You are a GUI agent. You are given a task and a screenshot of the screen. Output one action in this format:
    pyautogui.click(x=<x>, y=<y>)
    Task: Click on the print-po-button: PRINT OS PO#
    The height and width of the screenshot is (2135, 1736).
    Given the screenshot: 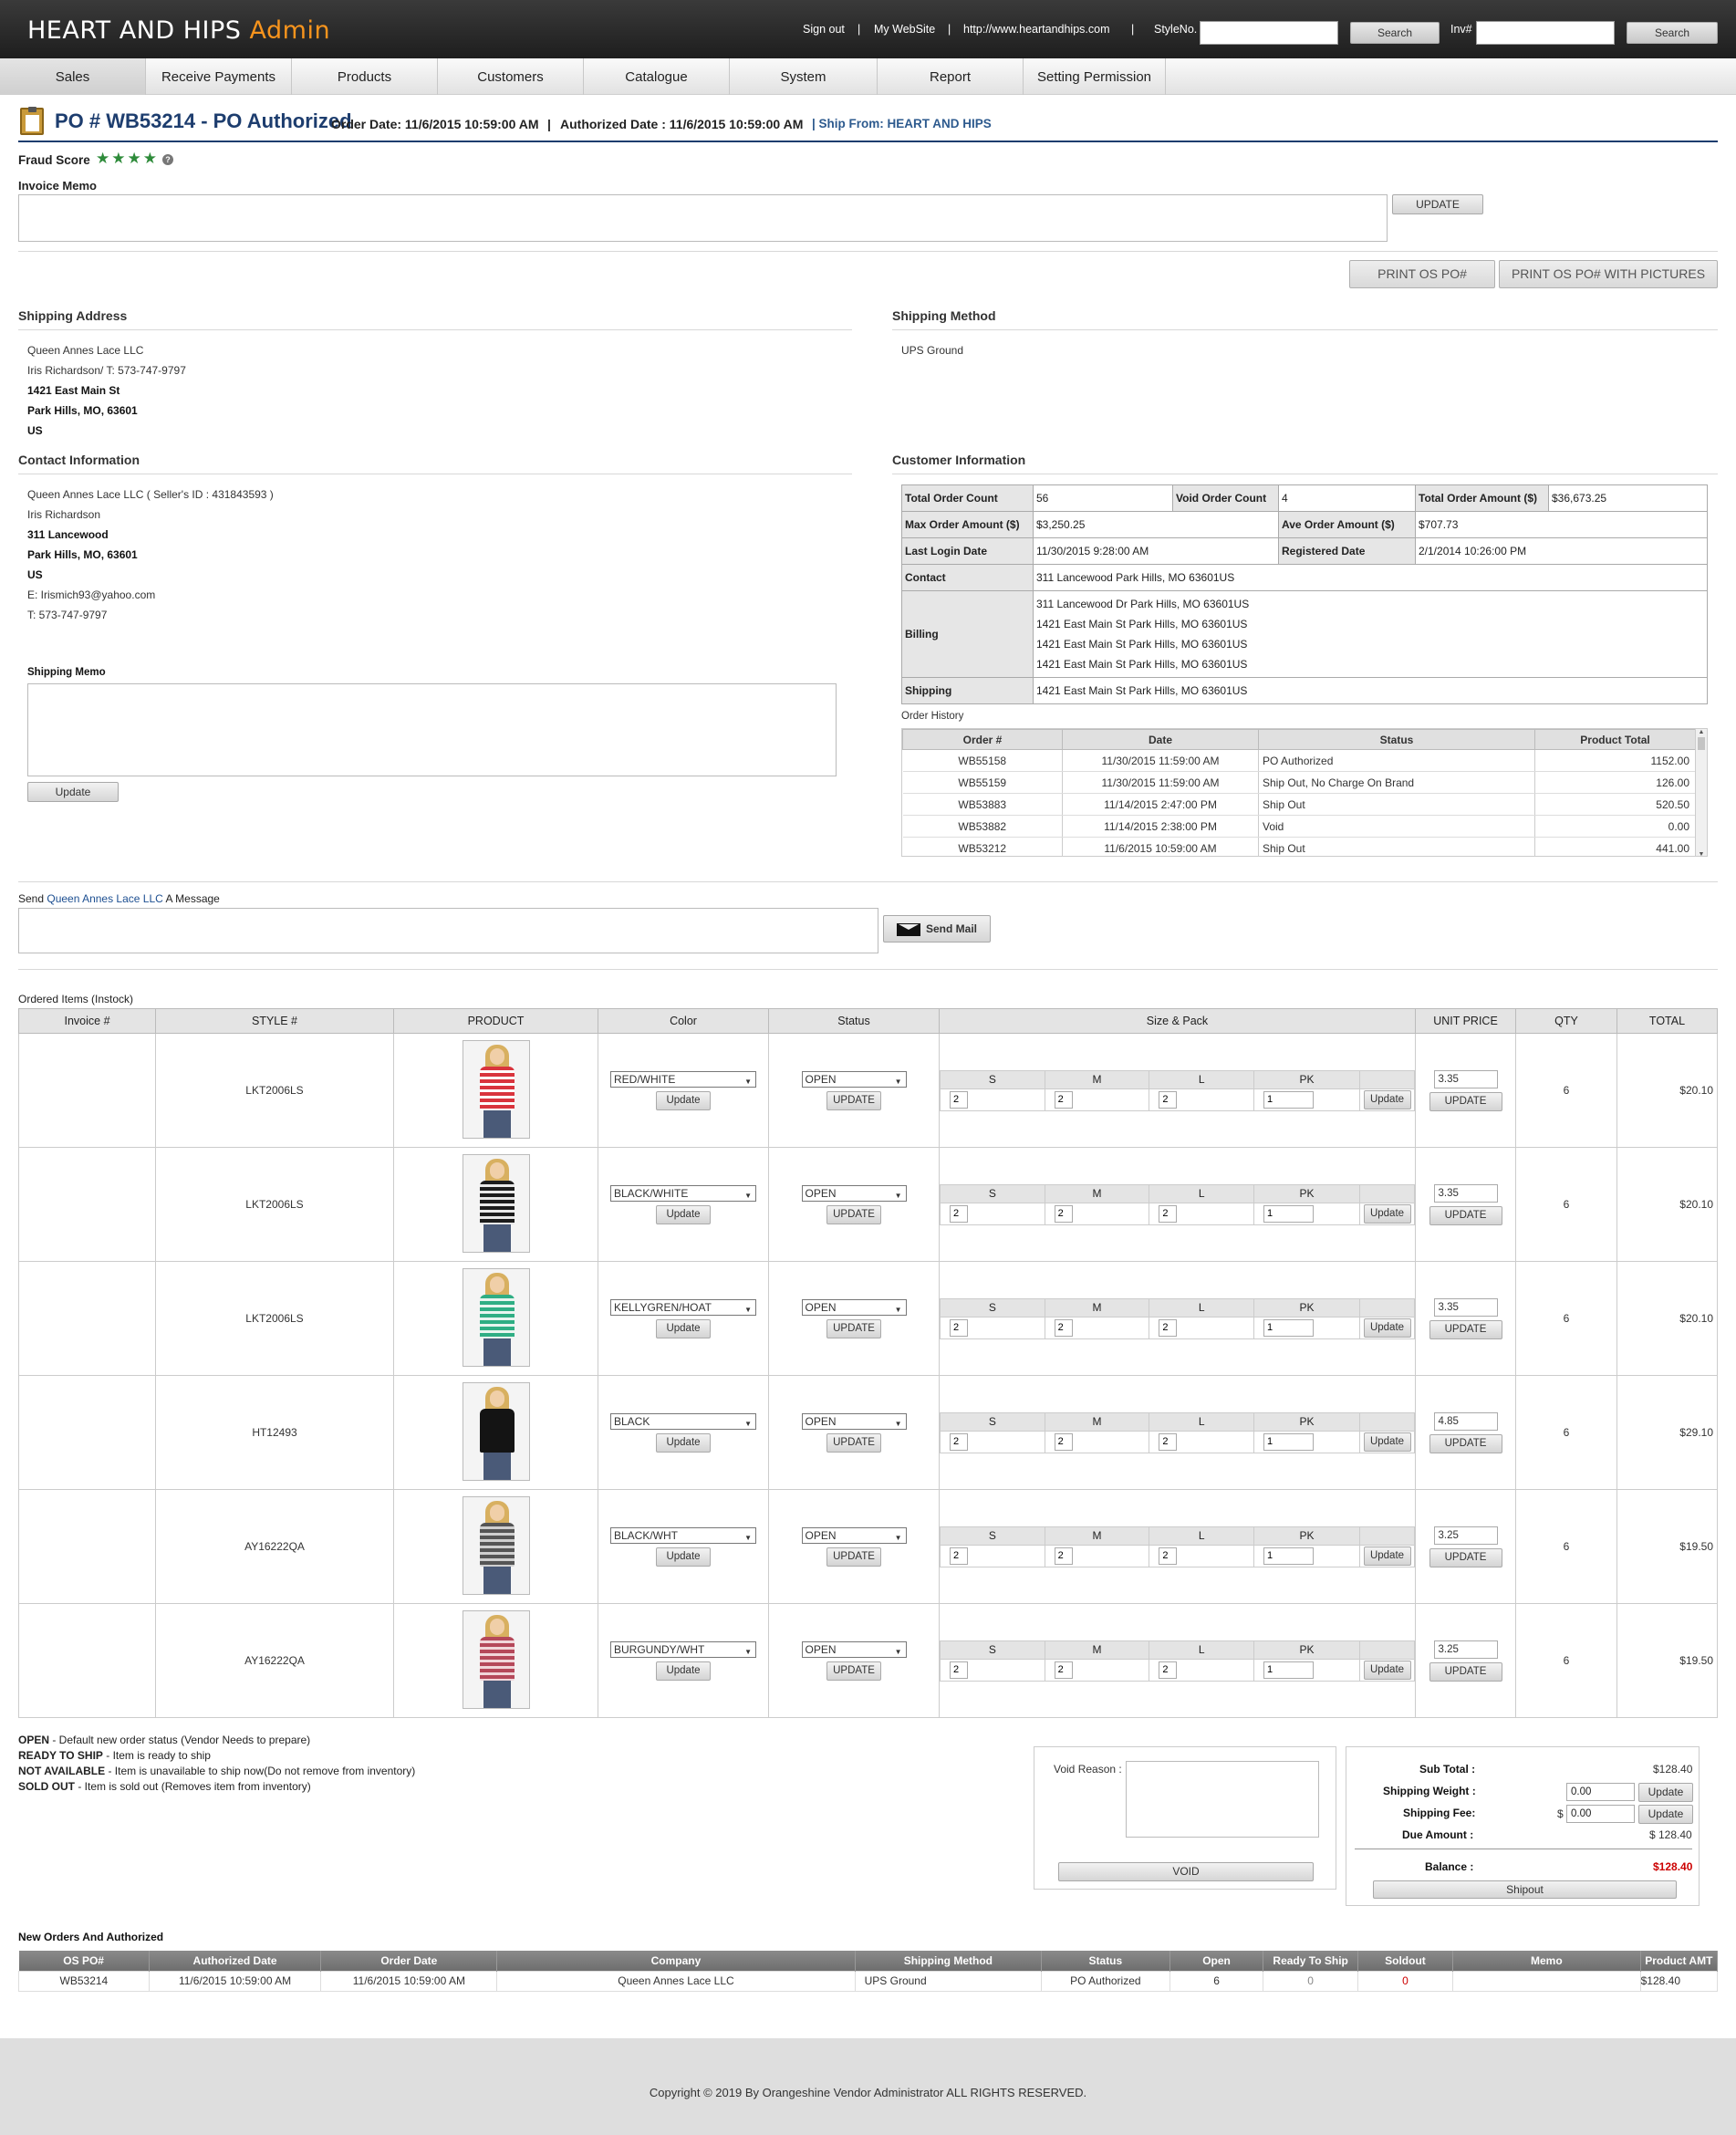 What is the action you would take?
    pyautogui.click(x=1422, y=274)
    